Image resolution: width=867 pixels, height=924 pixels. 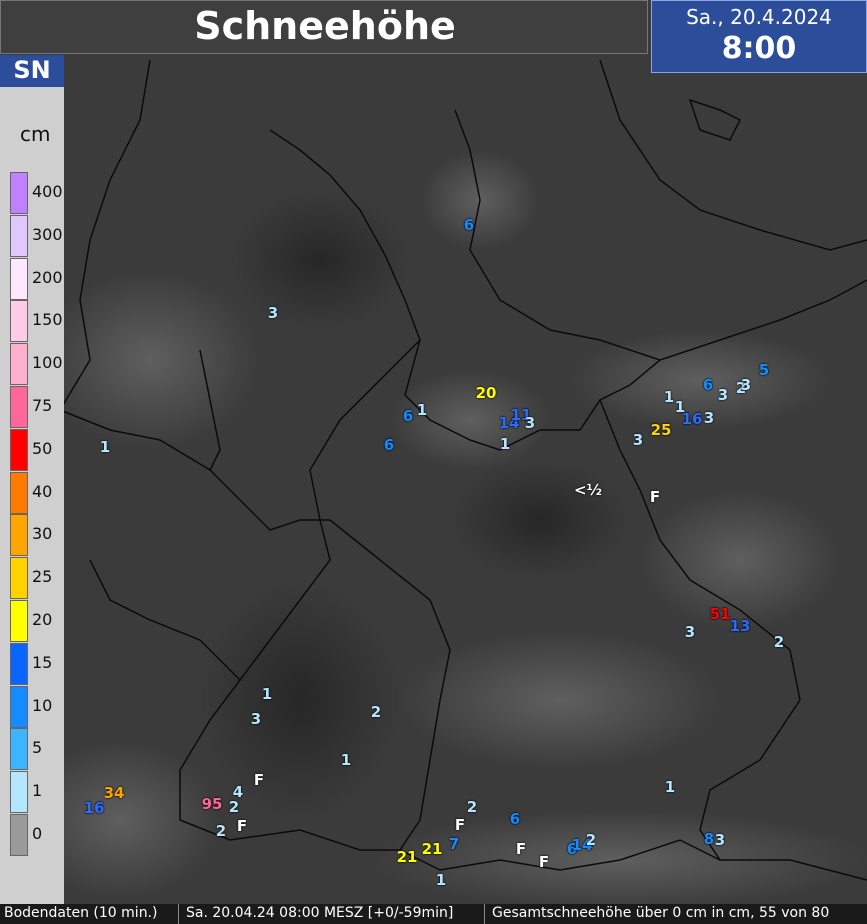 What do you see at coordinates (47, 191) in the screenshot?
I see `legend-label: 400` at bounding box center [47, 191].